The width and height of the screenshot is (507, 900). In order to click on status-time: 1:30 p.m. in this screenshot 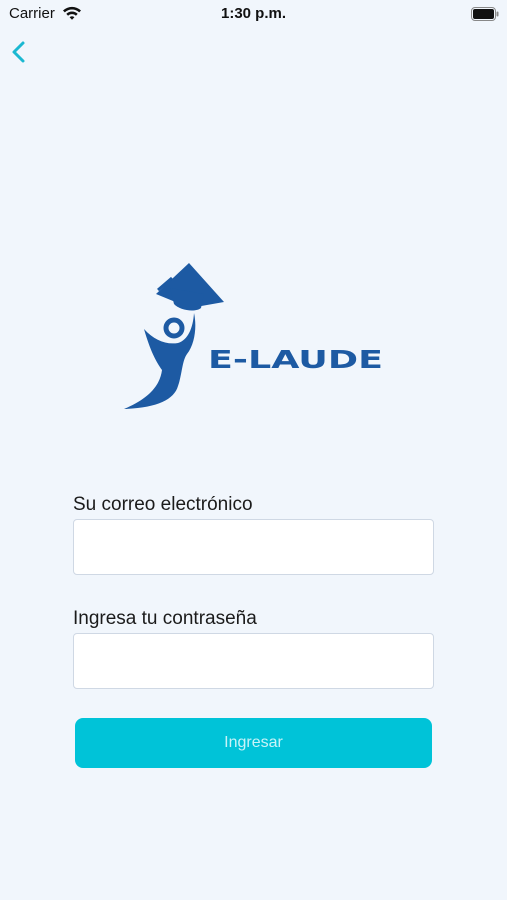, I will do `click(253, 13)`.